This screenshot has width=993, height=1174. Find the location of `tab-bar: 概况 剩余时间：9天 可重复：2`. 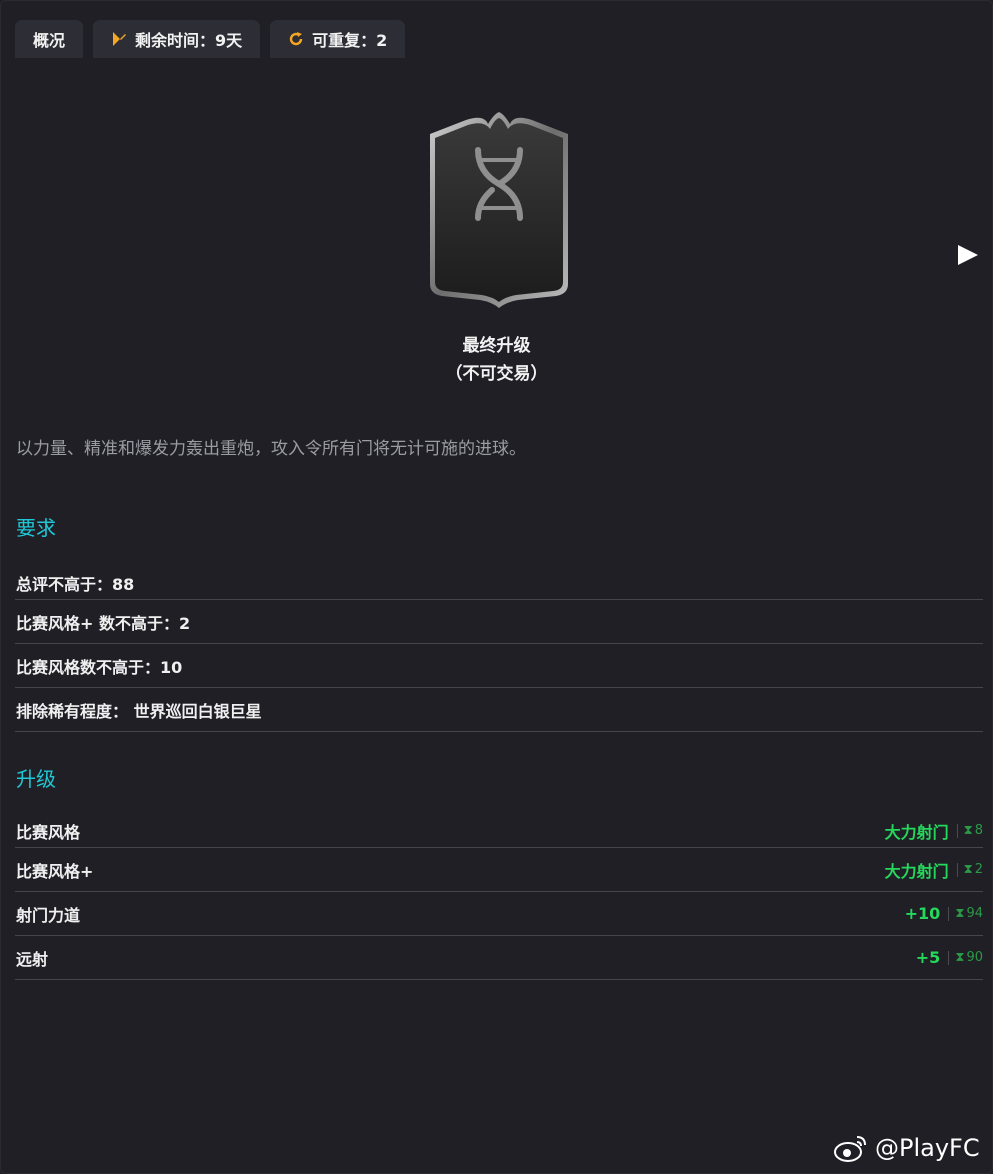

tab-bar: 概况 剩余时间：9天 可重复：2 is located at coordinates (210, 39).